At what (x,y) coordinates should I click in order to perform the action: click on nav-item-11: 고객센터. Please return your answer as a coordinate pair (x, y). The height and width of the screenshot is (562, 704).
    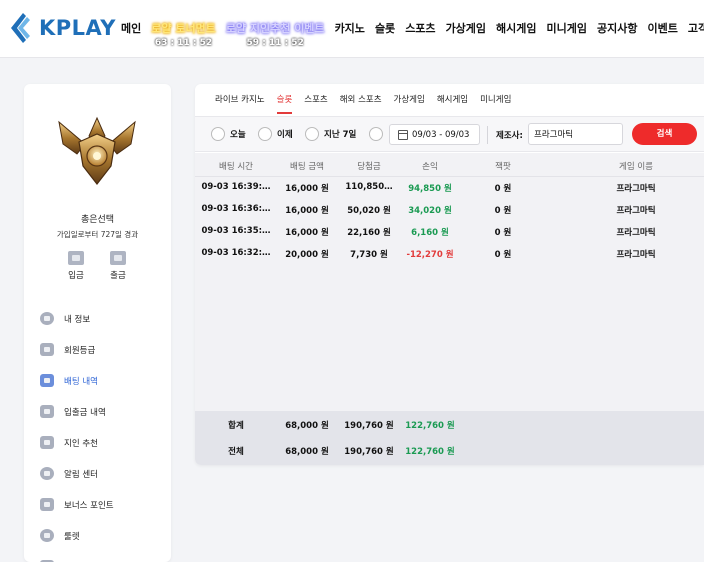
    Looking at the image, I should click on (696, 29).